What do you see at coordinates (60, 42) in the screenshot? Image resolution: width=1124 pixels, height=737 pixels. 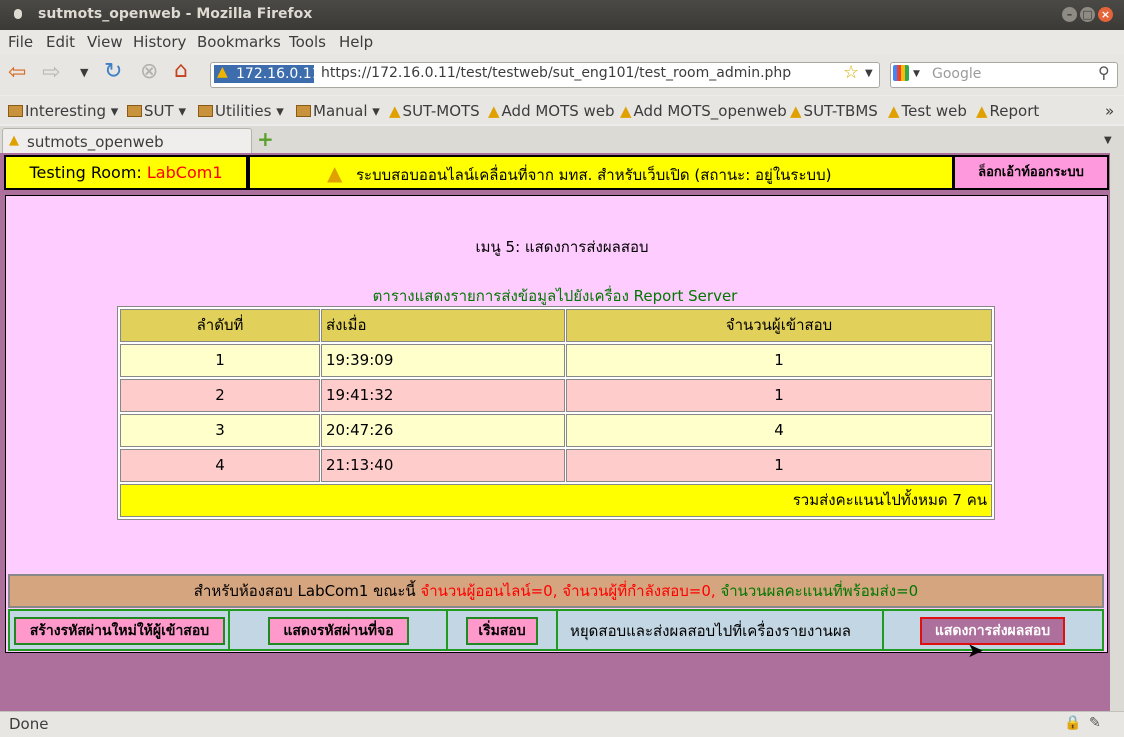 I see `menu-edit: Edit` at bounding box center [60, 42].